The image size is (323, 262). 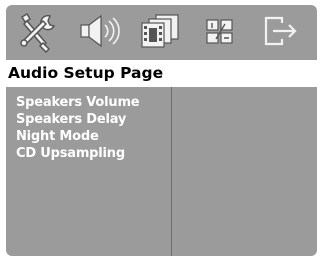 What do you see at coordinates (93, 119) in the screenshot?
I see `menu-item-speakers-delay: Speakers Delay` at bounding box center [93, 119].